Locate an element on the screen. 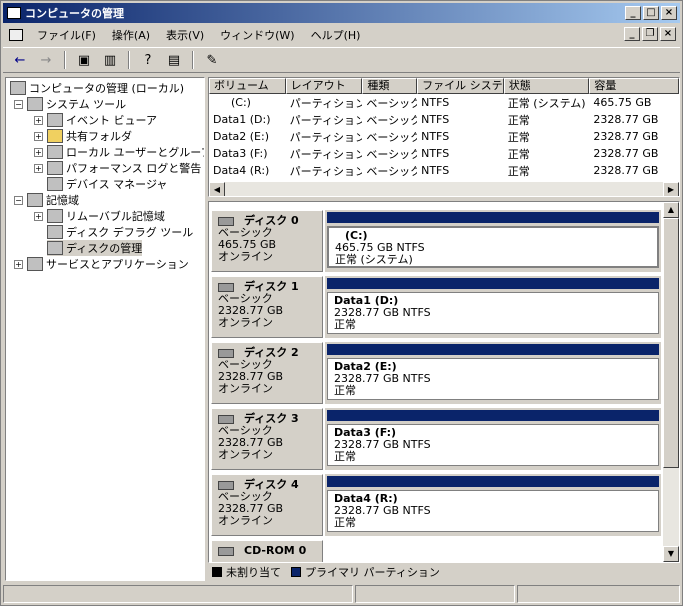 This screenshot has width=683, height=606. scroll-left-icon: ◀ is located at coordinates (217, 189).